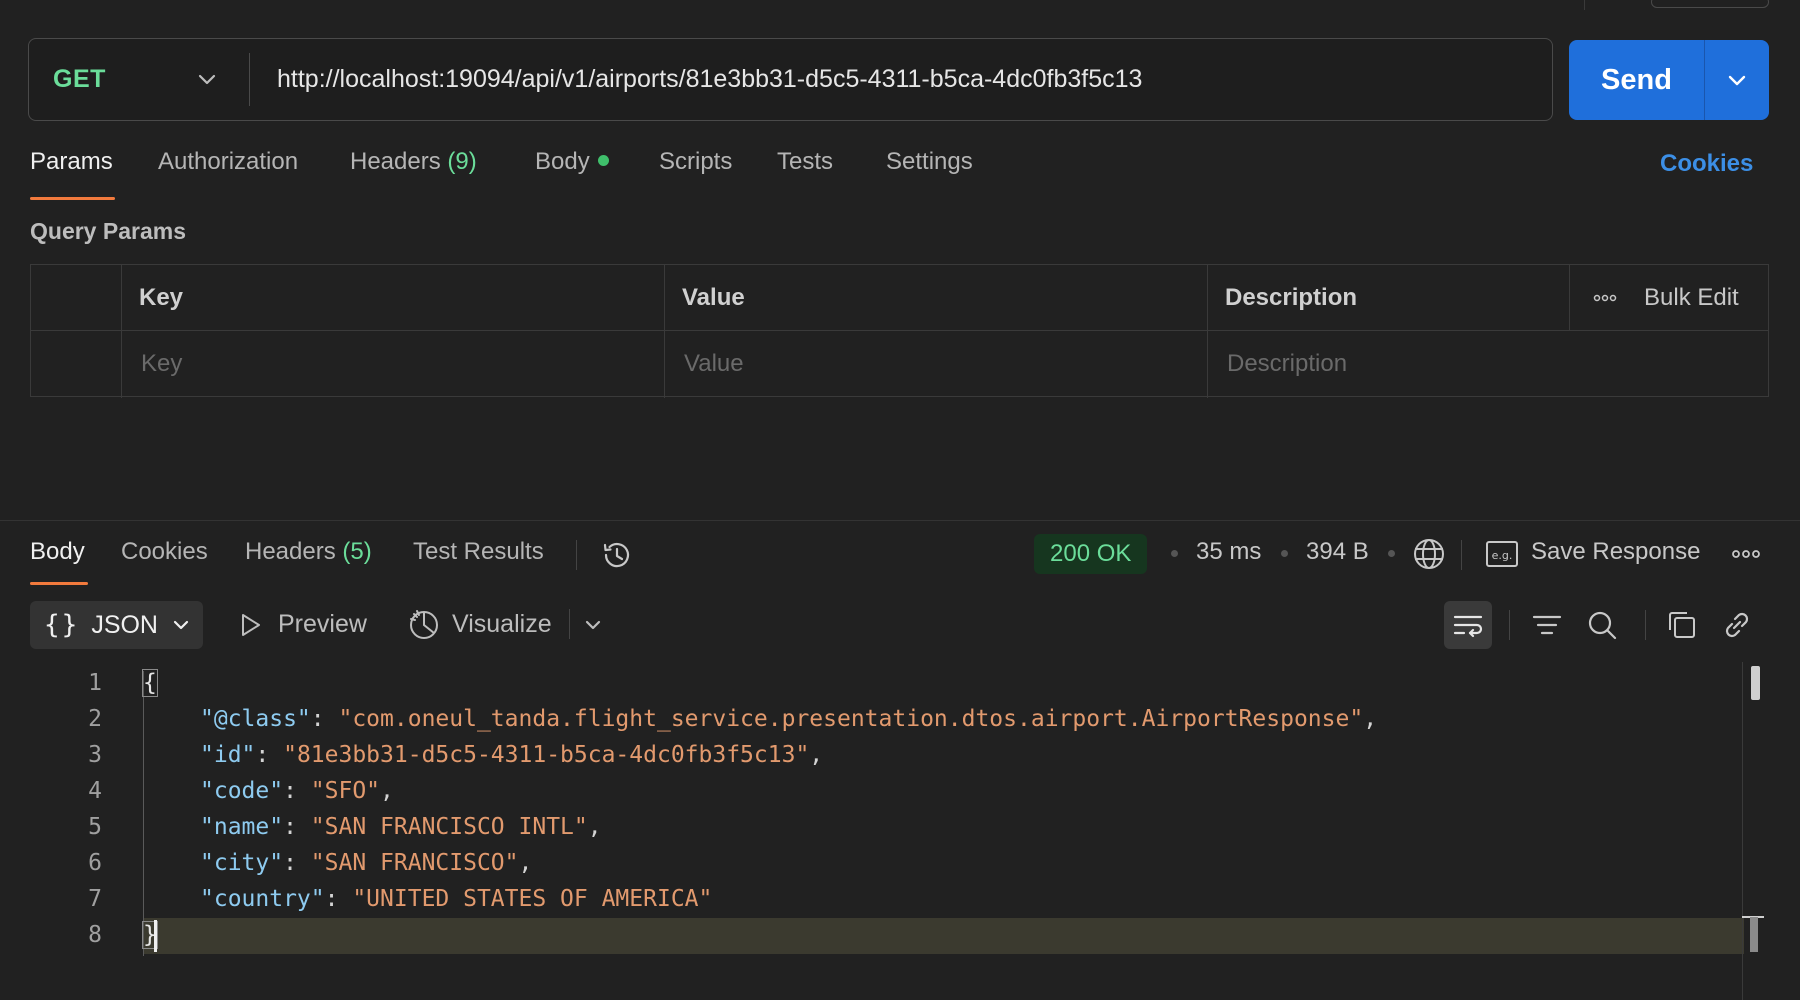  I want to click on response-size: 394 B, so click(1337, 552).